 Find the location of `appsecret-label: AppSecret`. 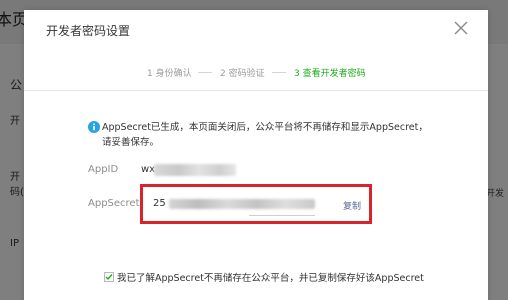

appsecret-label: AppSecret is located at coordinates (114, 203).